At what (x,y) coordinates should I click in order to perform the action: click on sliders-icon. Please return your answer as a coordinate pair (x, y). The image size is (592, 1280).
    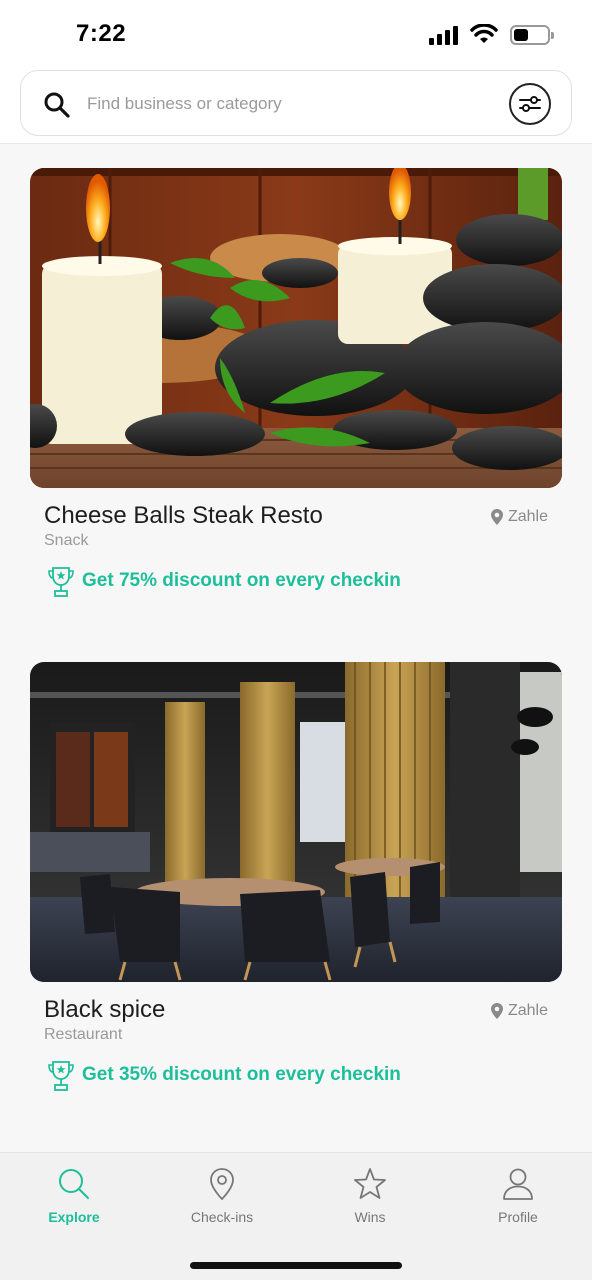
    Looking at the image, I should click on (530, 104).